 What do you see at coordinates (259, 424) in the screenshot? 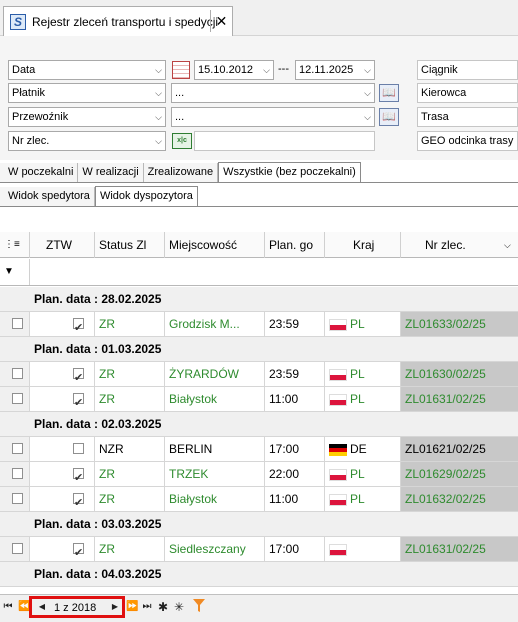
I see `group-row: Plan. data : 02.03.2025` at bounding box center [259, 424].